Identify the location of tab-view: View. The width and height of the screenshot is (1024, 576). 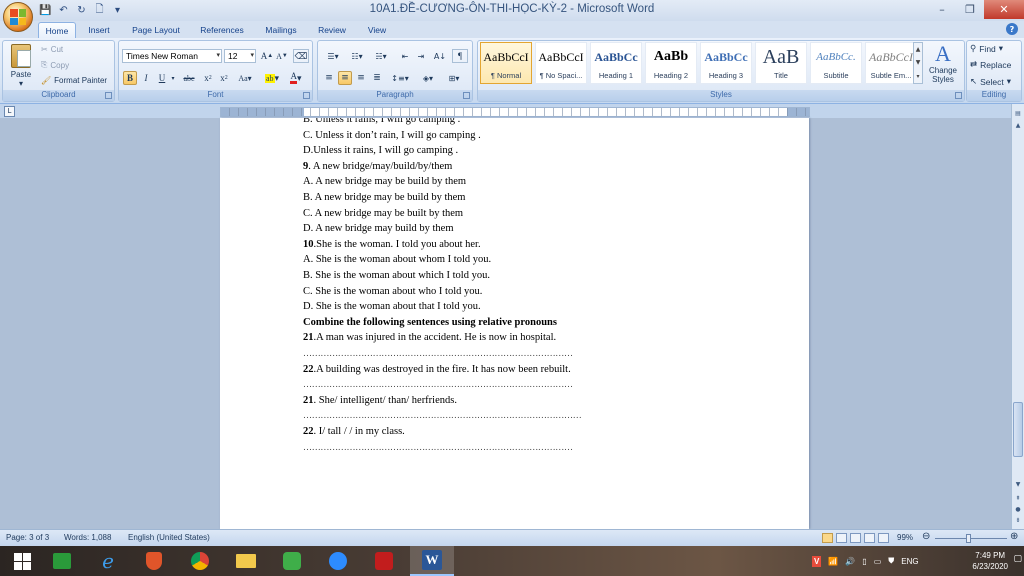
(377, 30).